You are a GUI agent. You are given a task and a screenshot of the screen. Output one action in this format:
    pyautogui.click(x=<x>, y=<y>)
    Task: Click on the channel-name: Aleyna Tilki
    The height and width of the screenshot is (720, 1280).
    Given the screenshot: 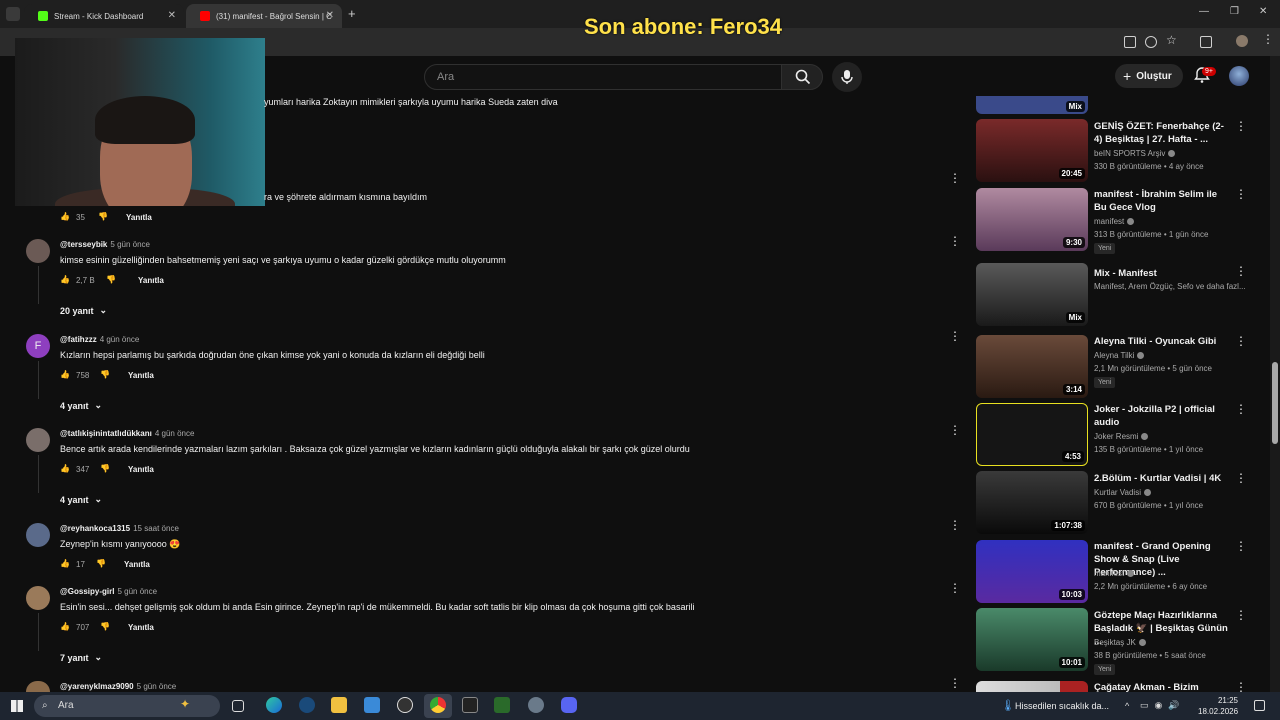 What is the action you would take?
    pyautogui.click(x=1114, y=355)
    